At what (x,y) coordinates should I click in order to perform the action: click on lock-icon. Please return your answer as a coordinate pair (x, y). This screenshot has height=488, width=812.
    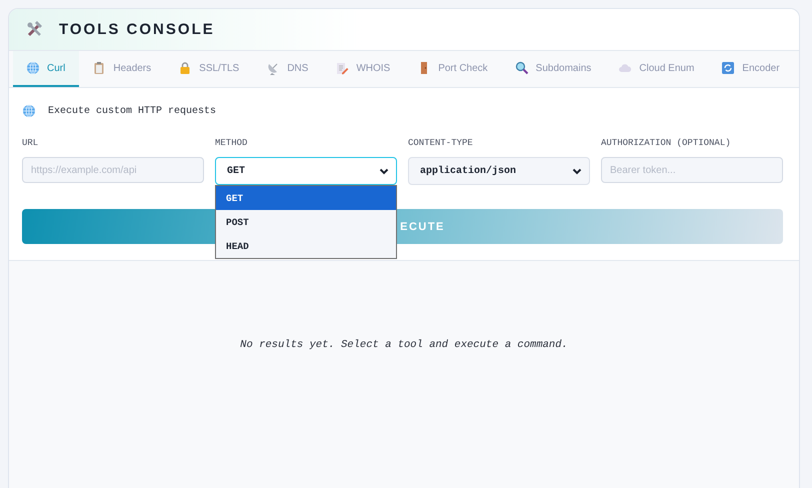
    Looking at the image, I should click on (185, 68).